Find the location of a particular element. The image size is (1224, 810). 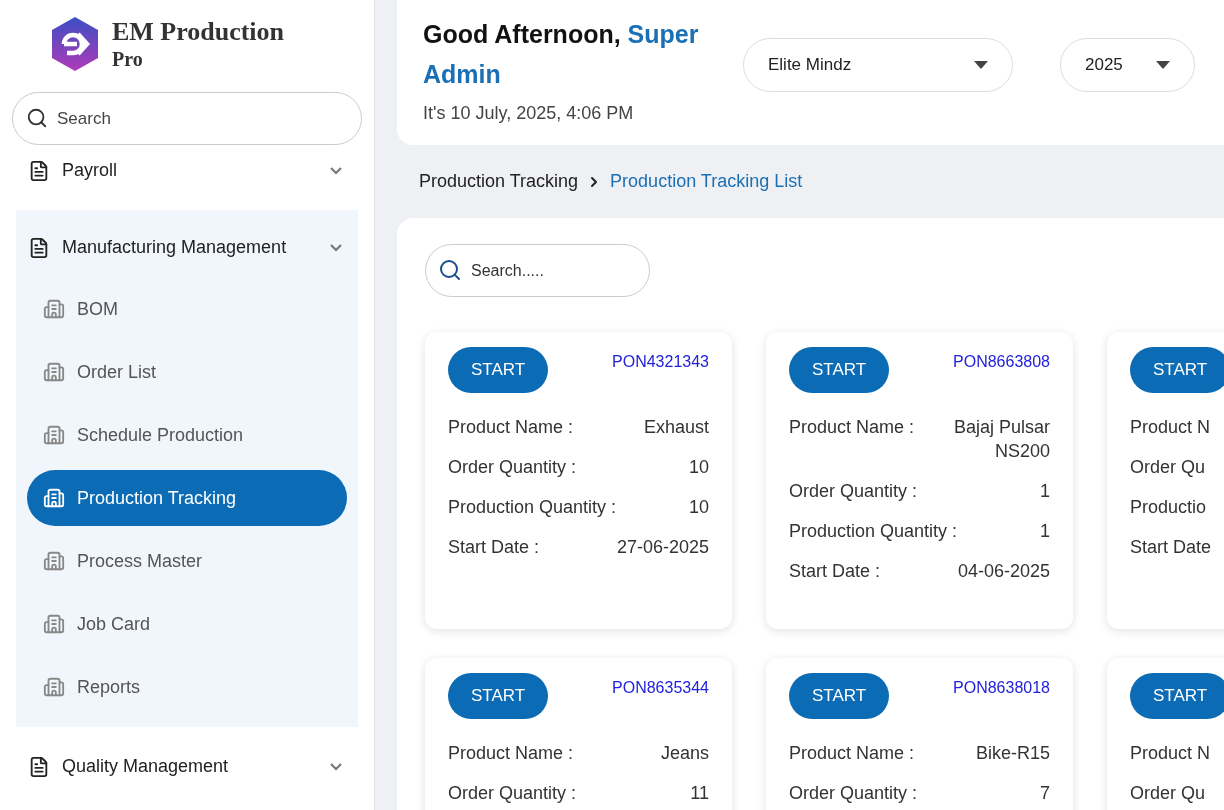

field-value: 7 is located at coordinates (1045, 793).